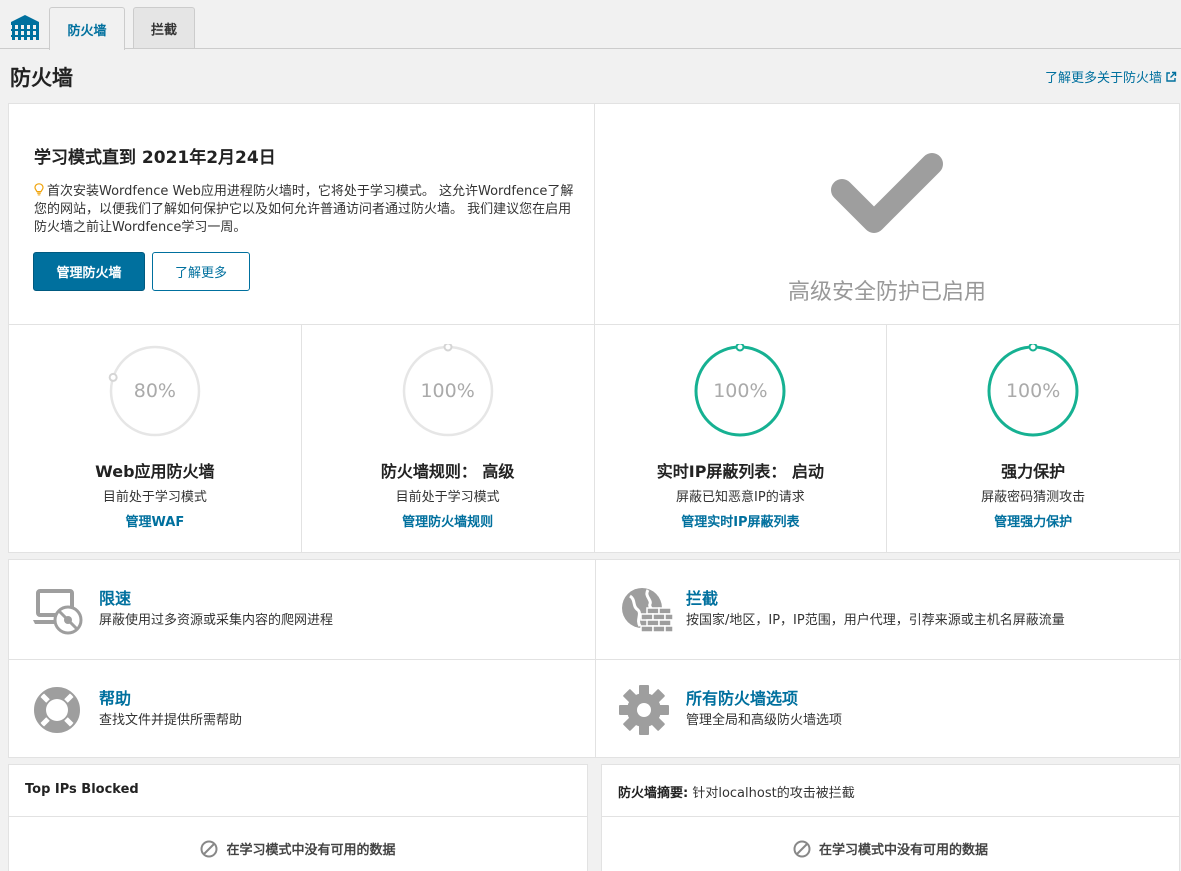 This screenshot has height=871, width=1181. What do you see at coordinates (741, 438) in the screenshot?
I see `stat-ip-blocklist: 100% 实时IP屏蔽列表： 启动 屏蔽已知恶意IP的请求 管理实时IP屏蔽列表` at bounding box center [741, 438].